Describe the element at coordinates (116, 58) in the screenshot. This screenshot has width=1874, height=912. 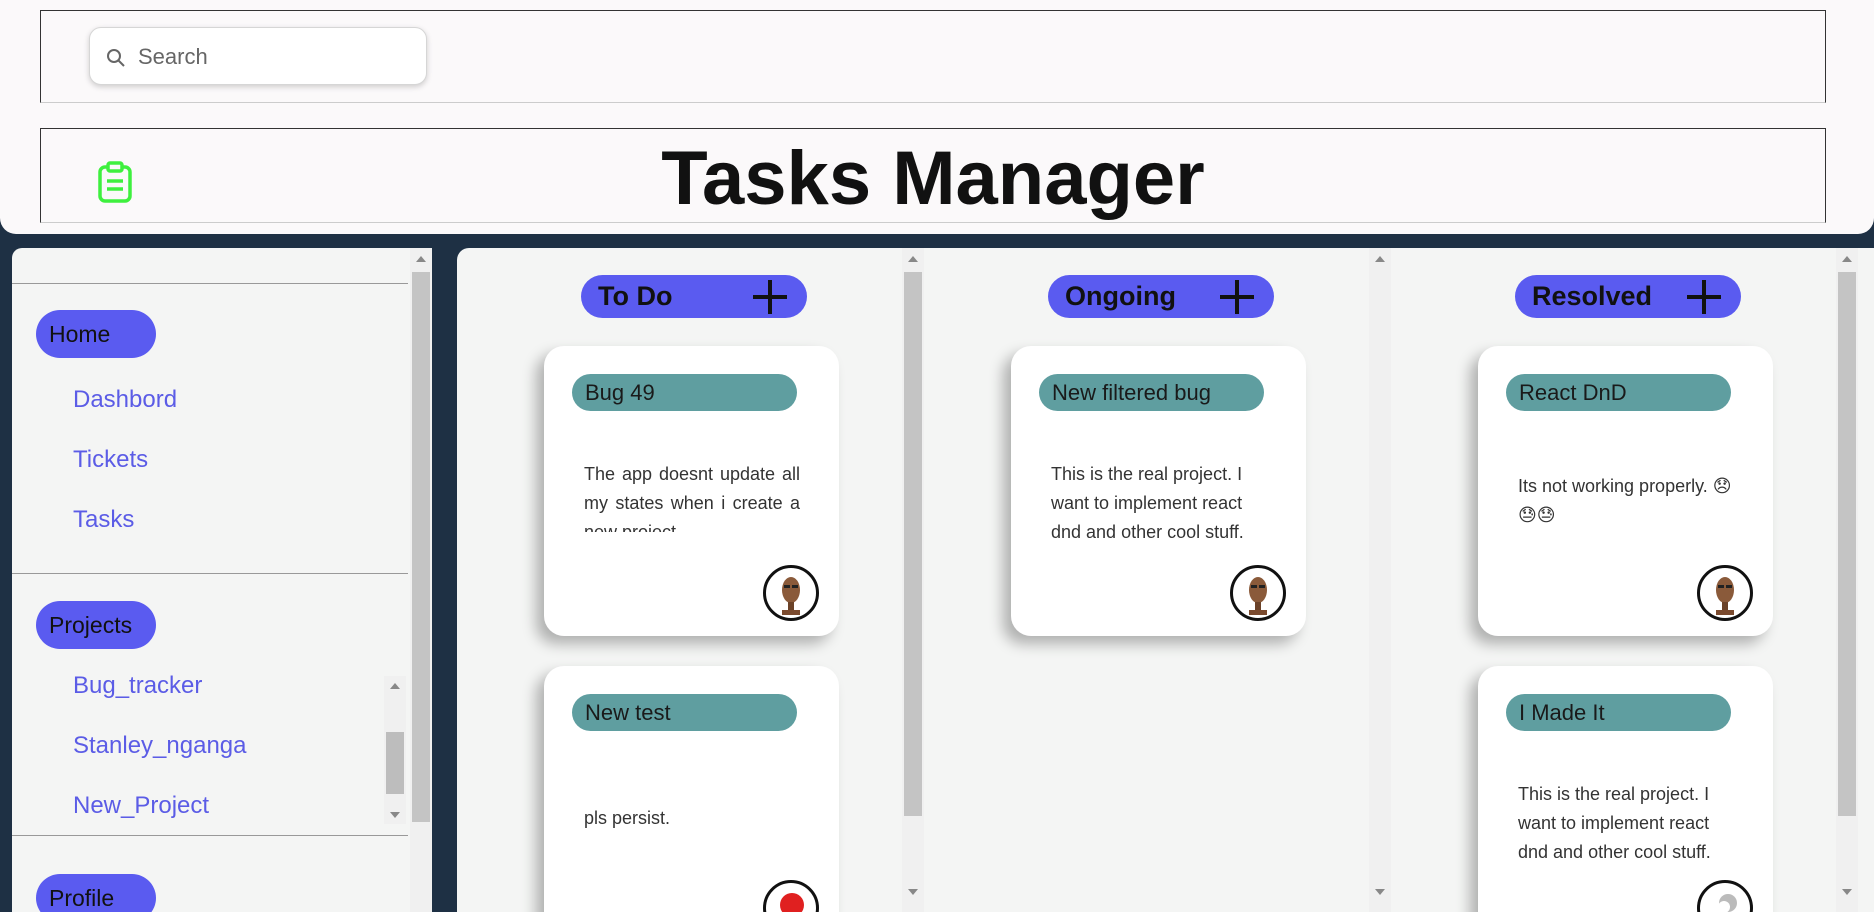
I see `search-icon` at that location.